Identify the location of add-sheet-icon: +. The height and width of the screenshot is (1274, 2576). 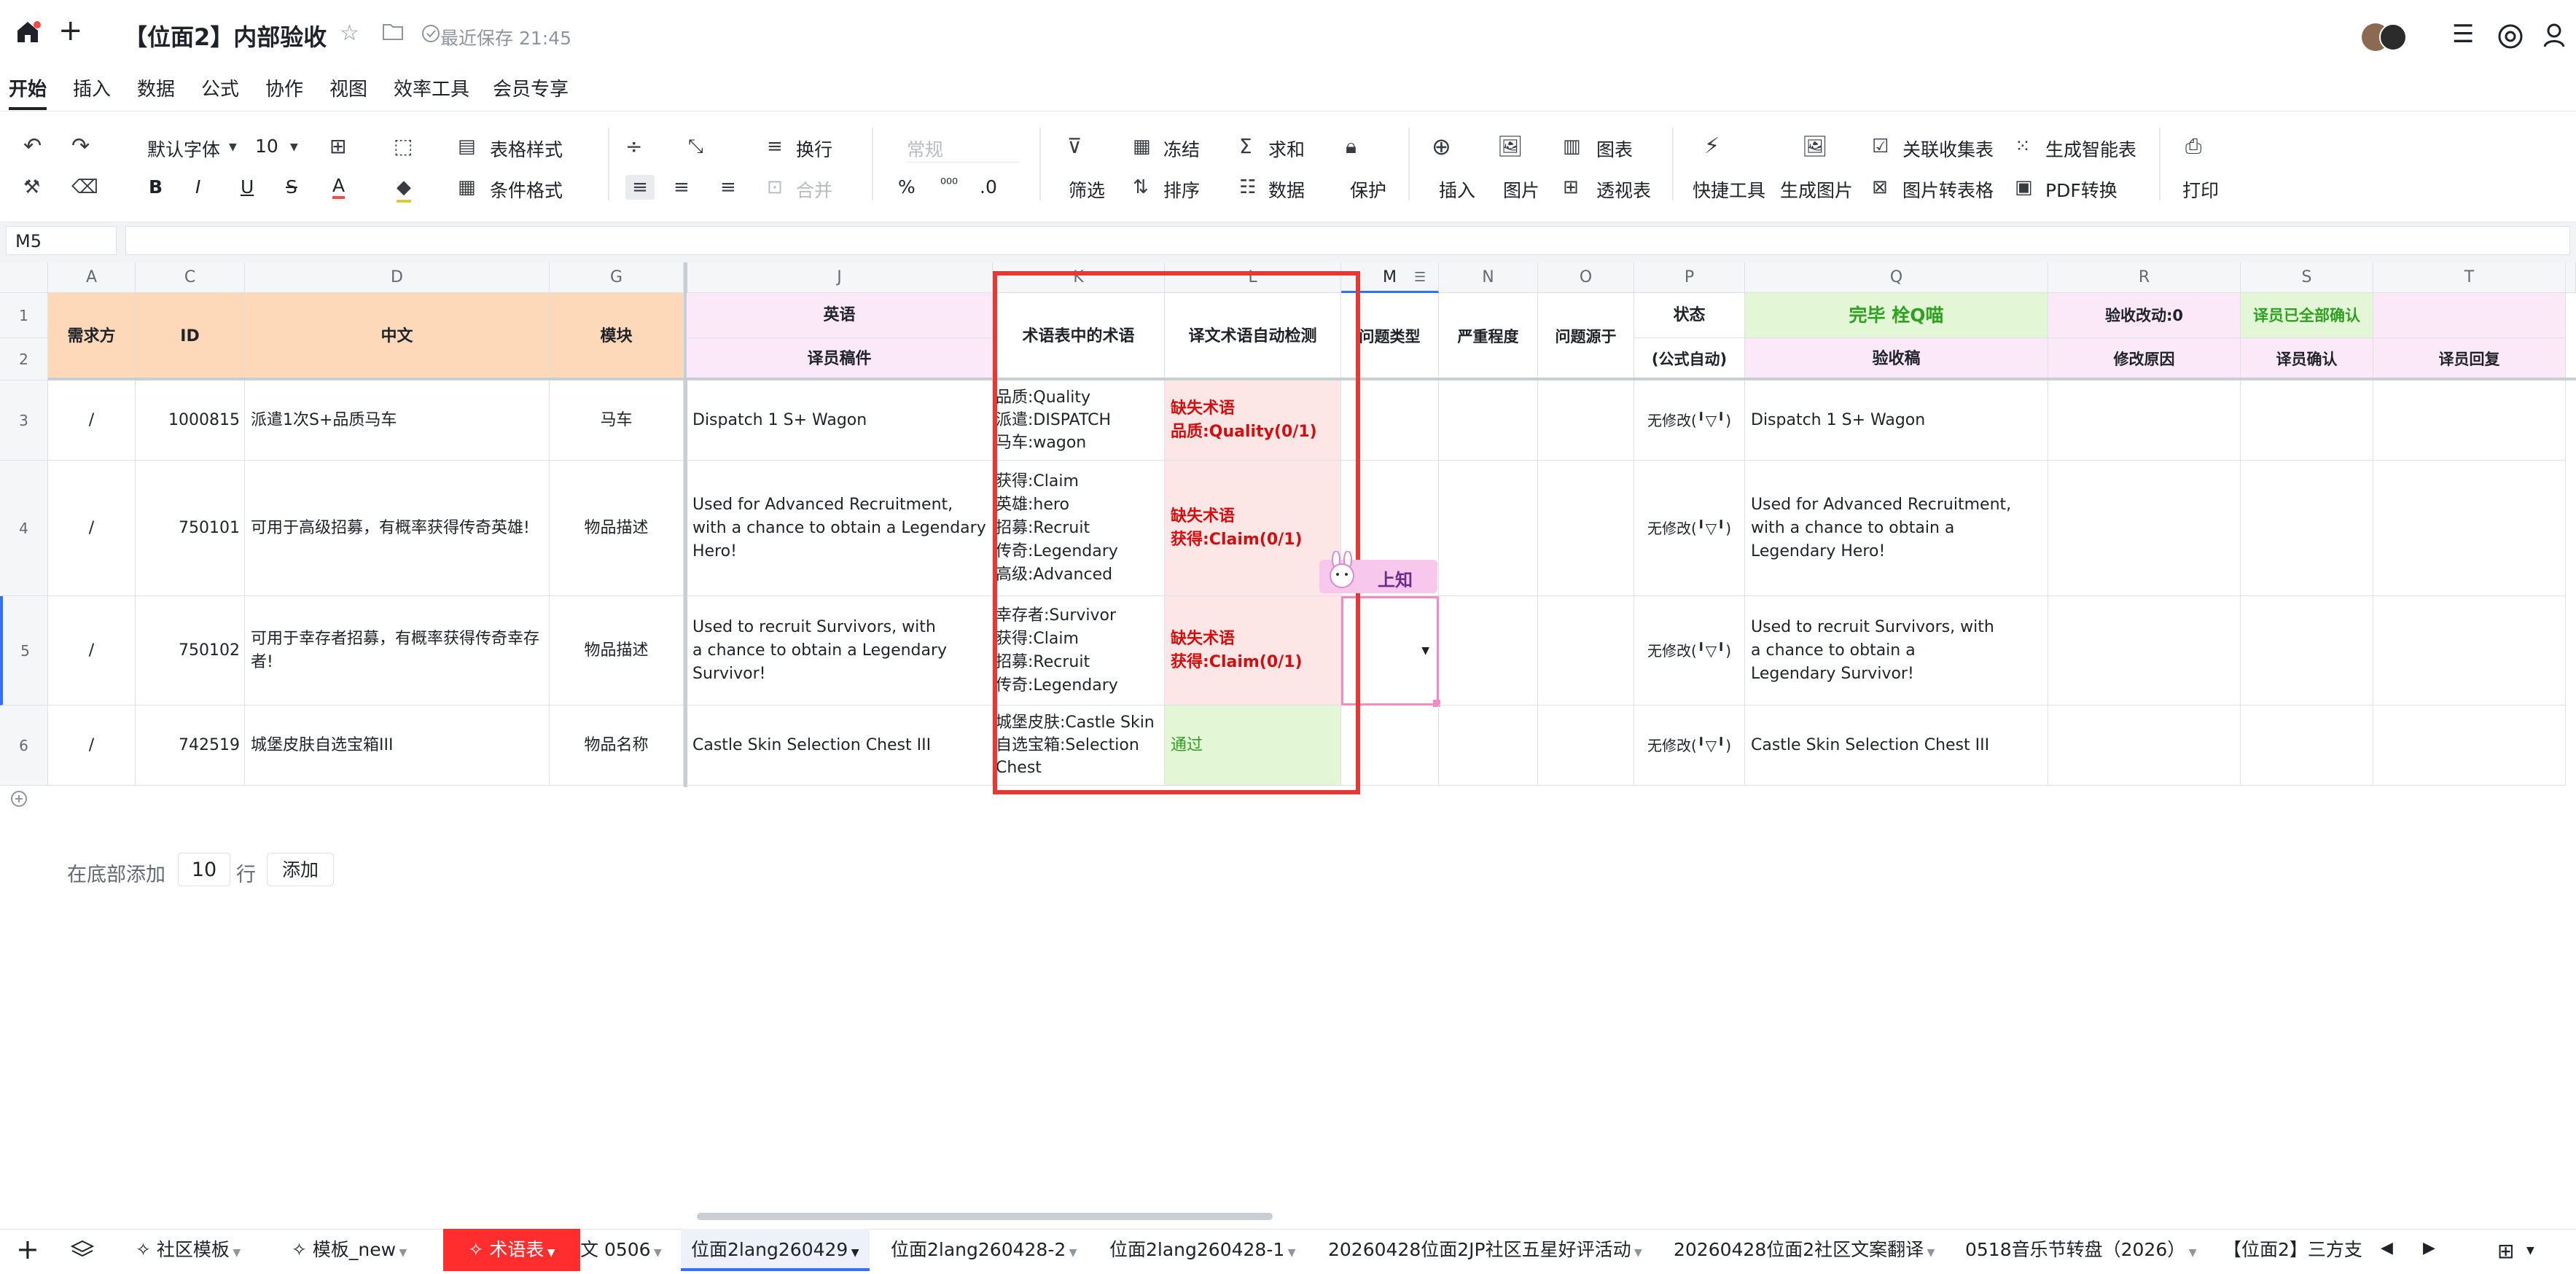
(27, 1250).